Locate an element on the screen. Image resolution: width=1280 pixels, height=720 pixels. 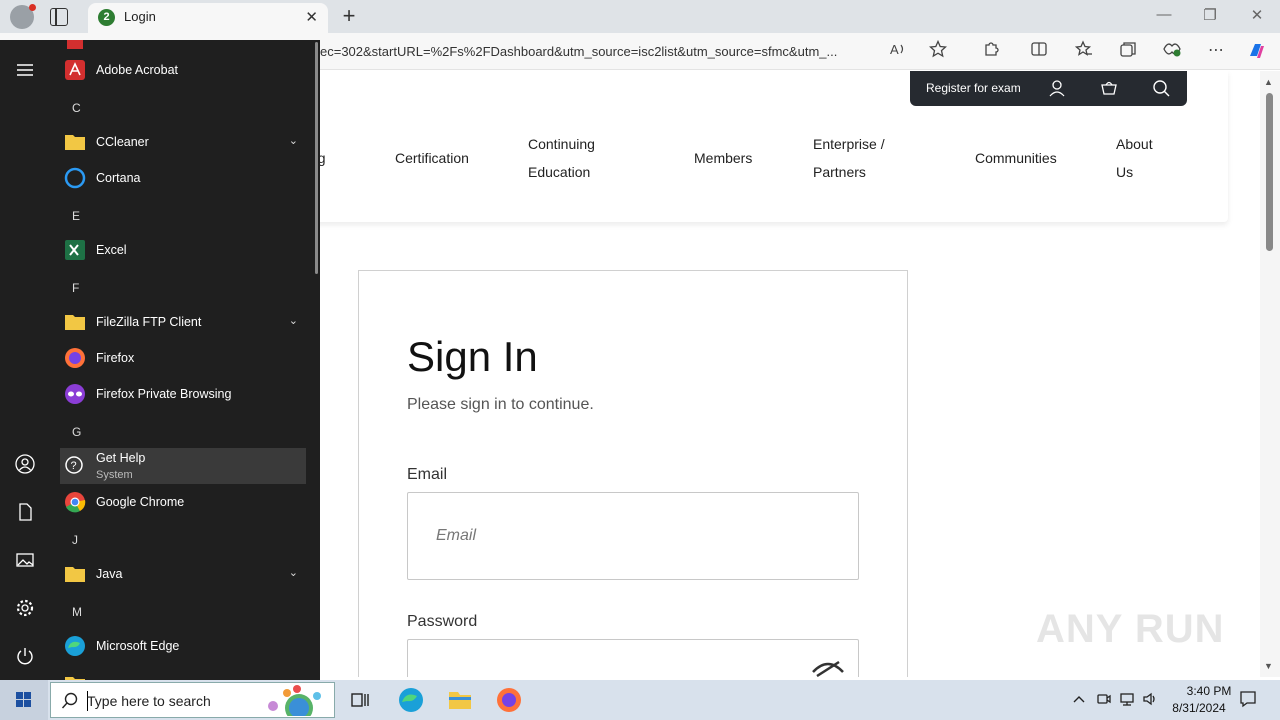
firefox-taskbar-icon is located at coordinates (509, 700).